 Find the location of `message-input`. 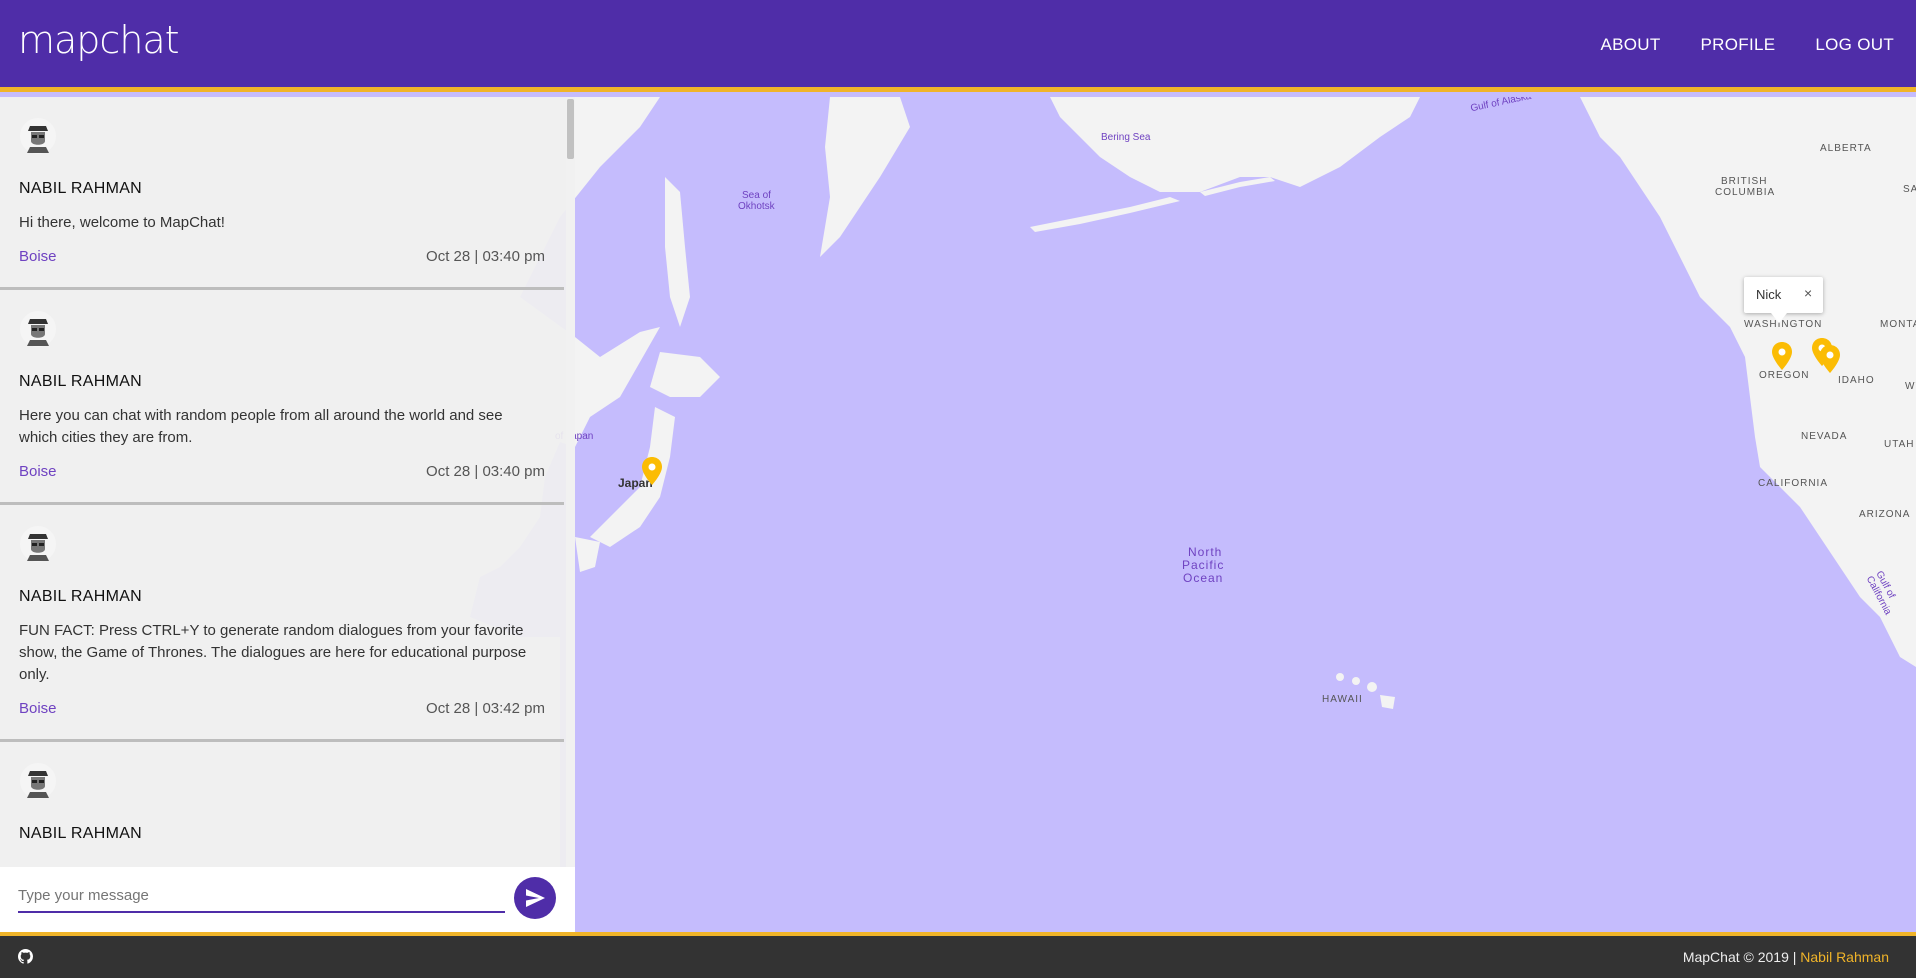

message-input is located at coordinates (261, 896).